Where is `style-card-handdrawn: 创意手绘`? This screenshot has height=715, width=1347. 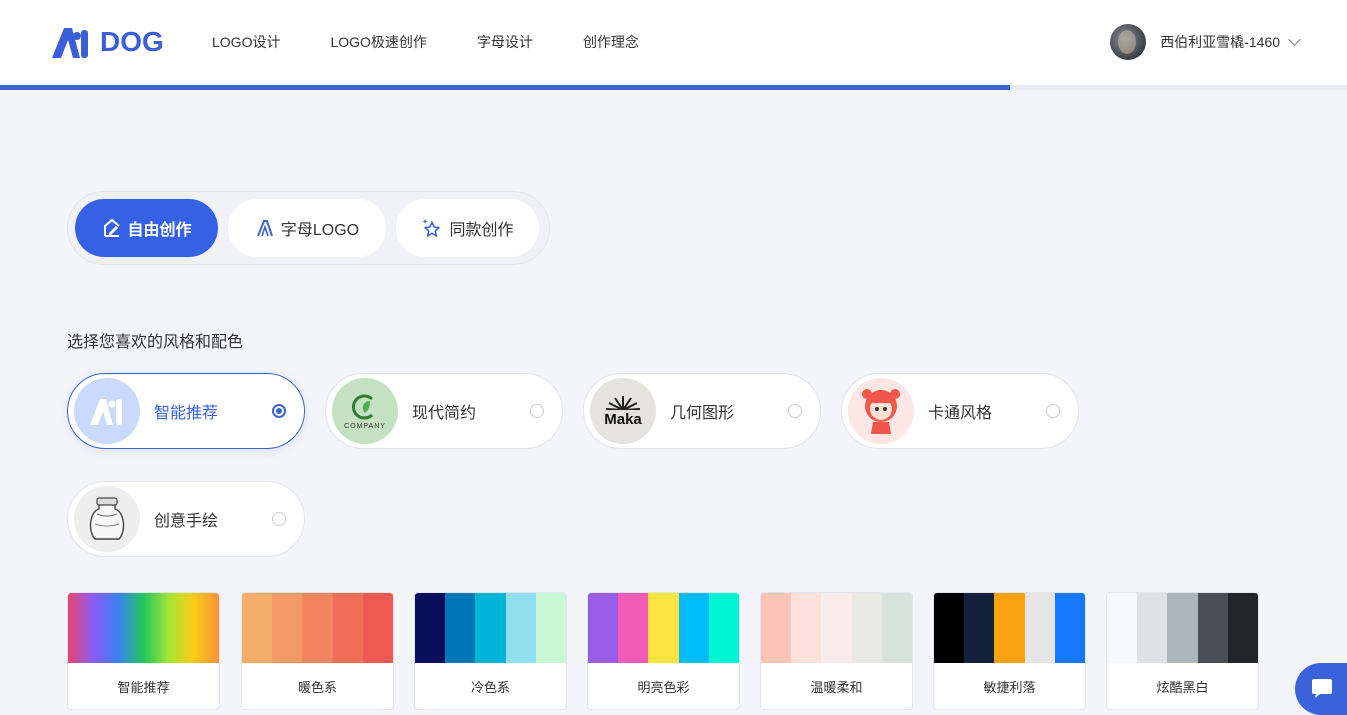
style-card-handdrawn: 创意手绘 is located at coordinates (186, 519).